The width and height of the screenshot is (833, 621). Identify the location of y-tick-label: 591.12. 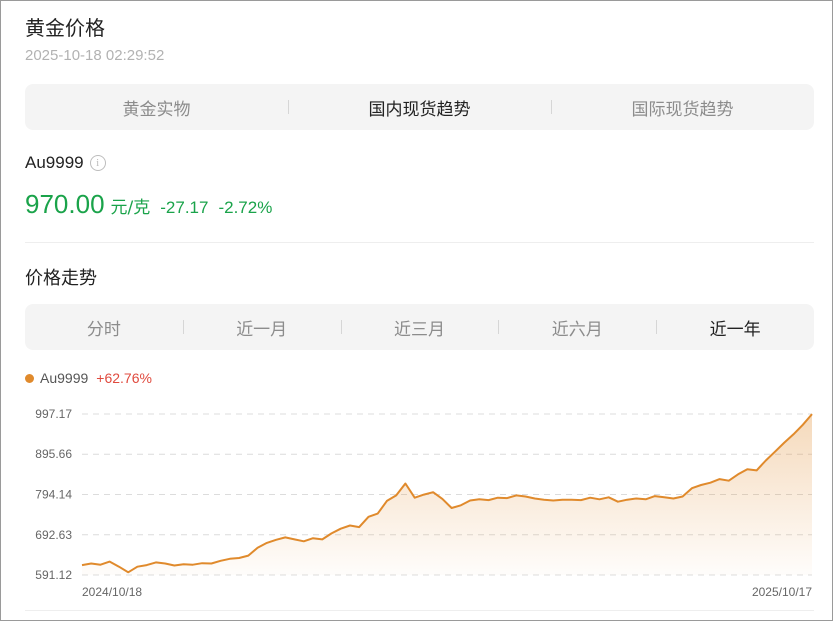
(53, 575).